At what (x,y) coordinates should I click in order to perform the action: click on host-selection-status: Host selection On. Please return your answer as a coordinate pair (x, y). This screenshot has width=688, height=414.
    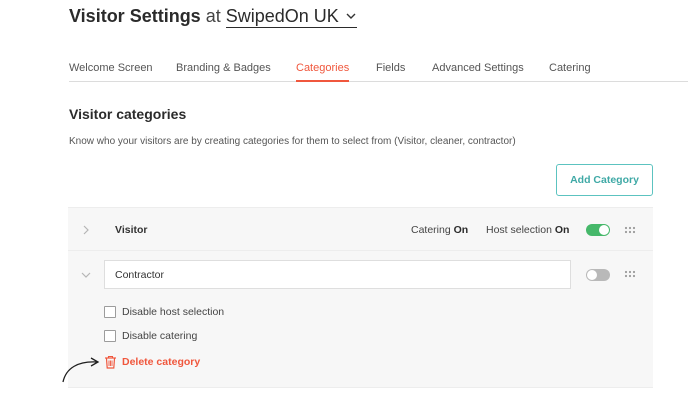
    Looking at the image, I should click on (527, 230).